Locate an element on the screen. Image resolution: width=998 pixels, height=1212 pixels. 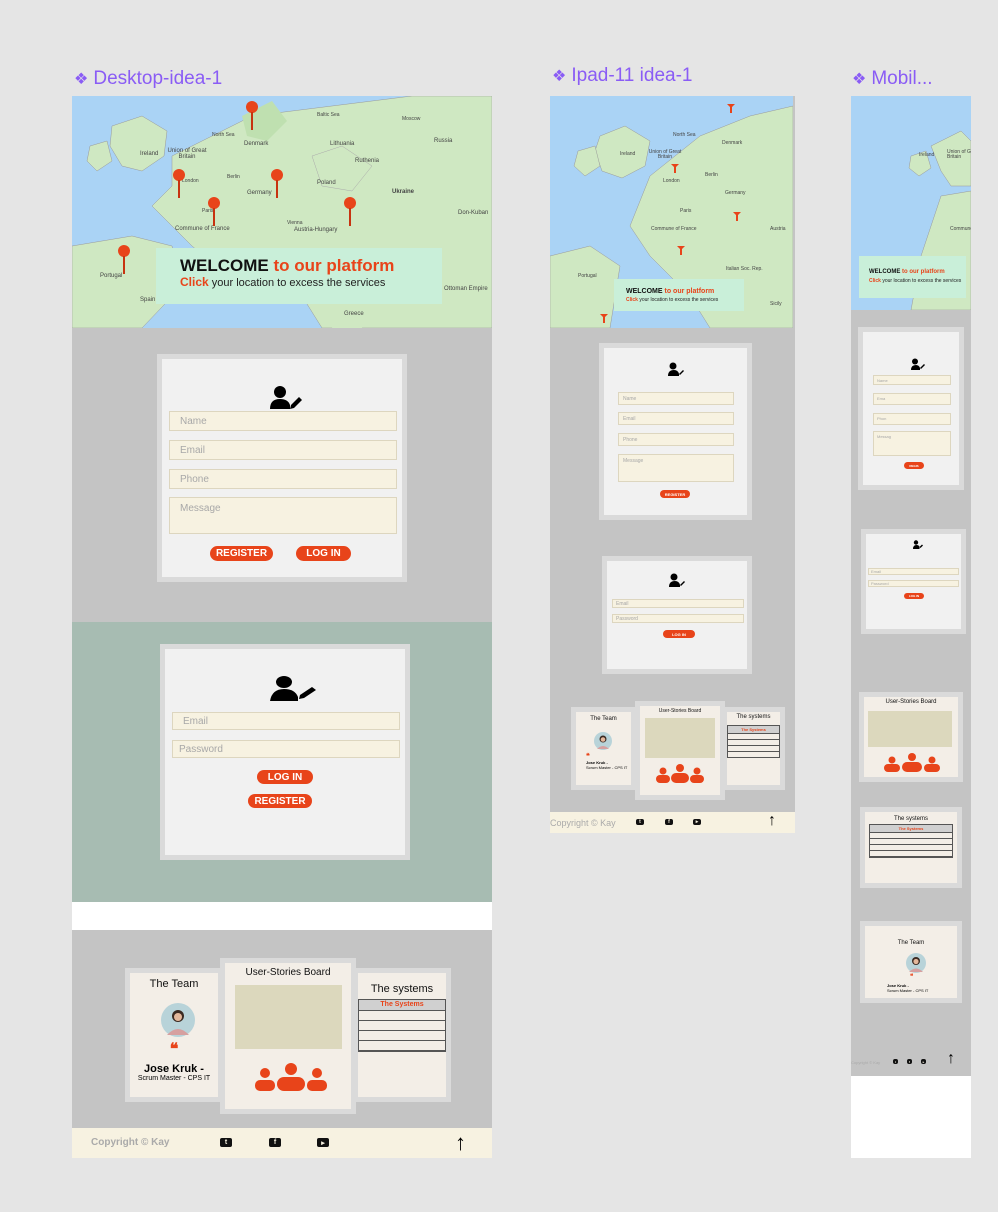
avatar is located at coordinates (603, 741).